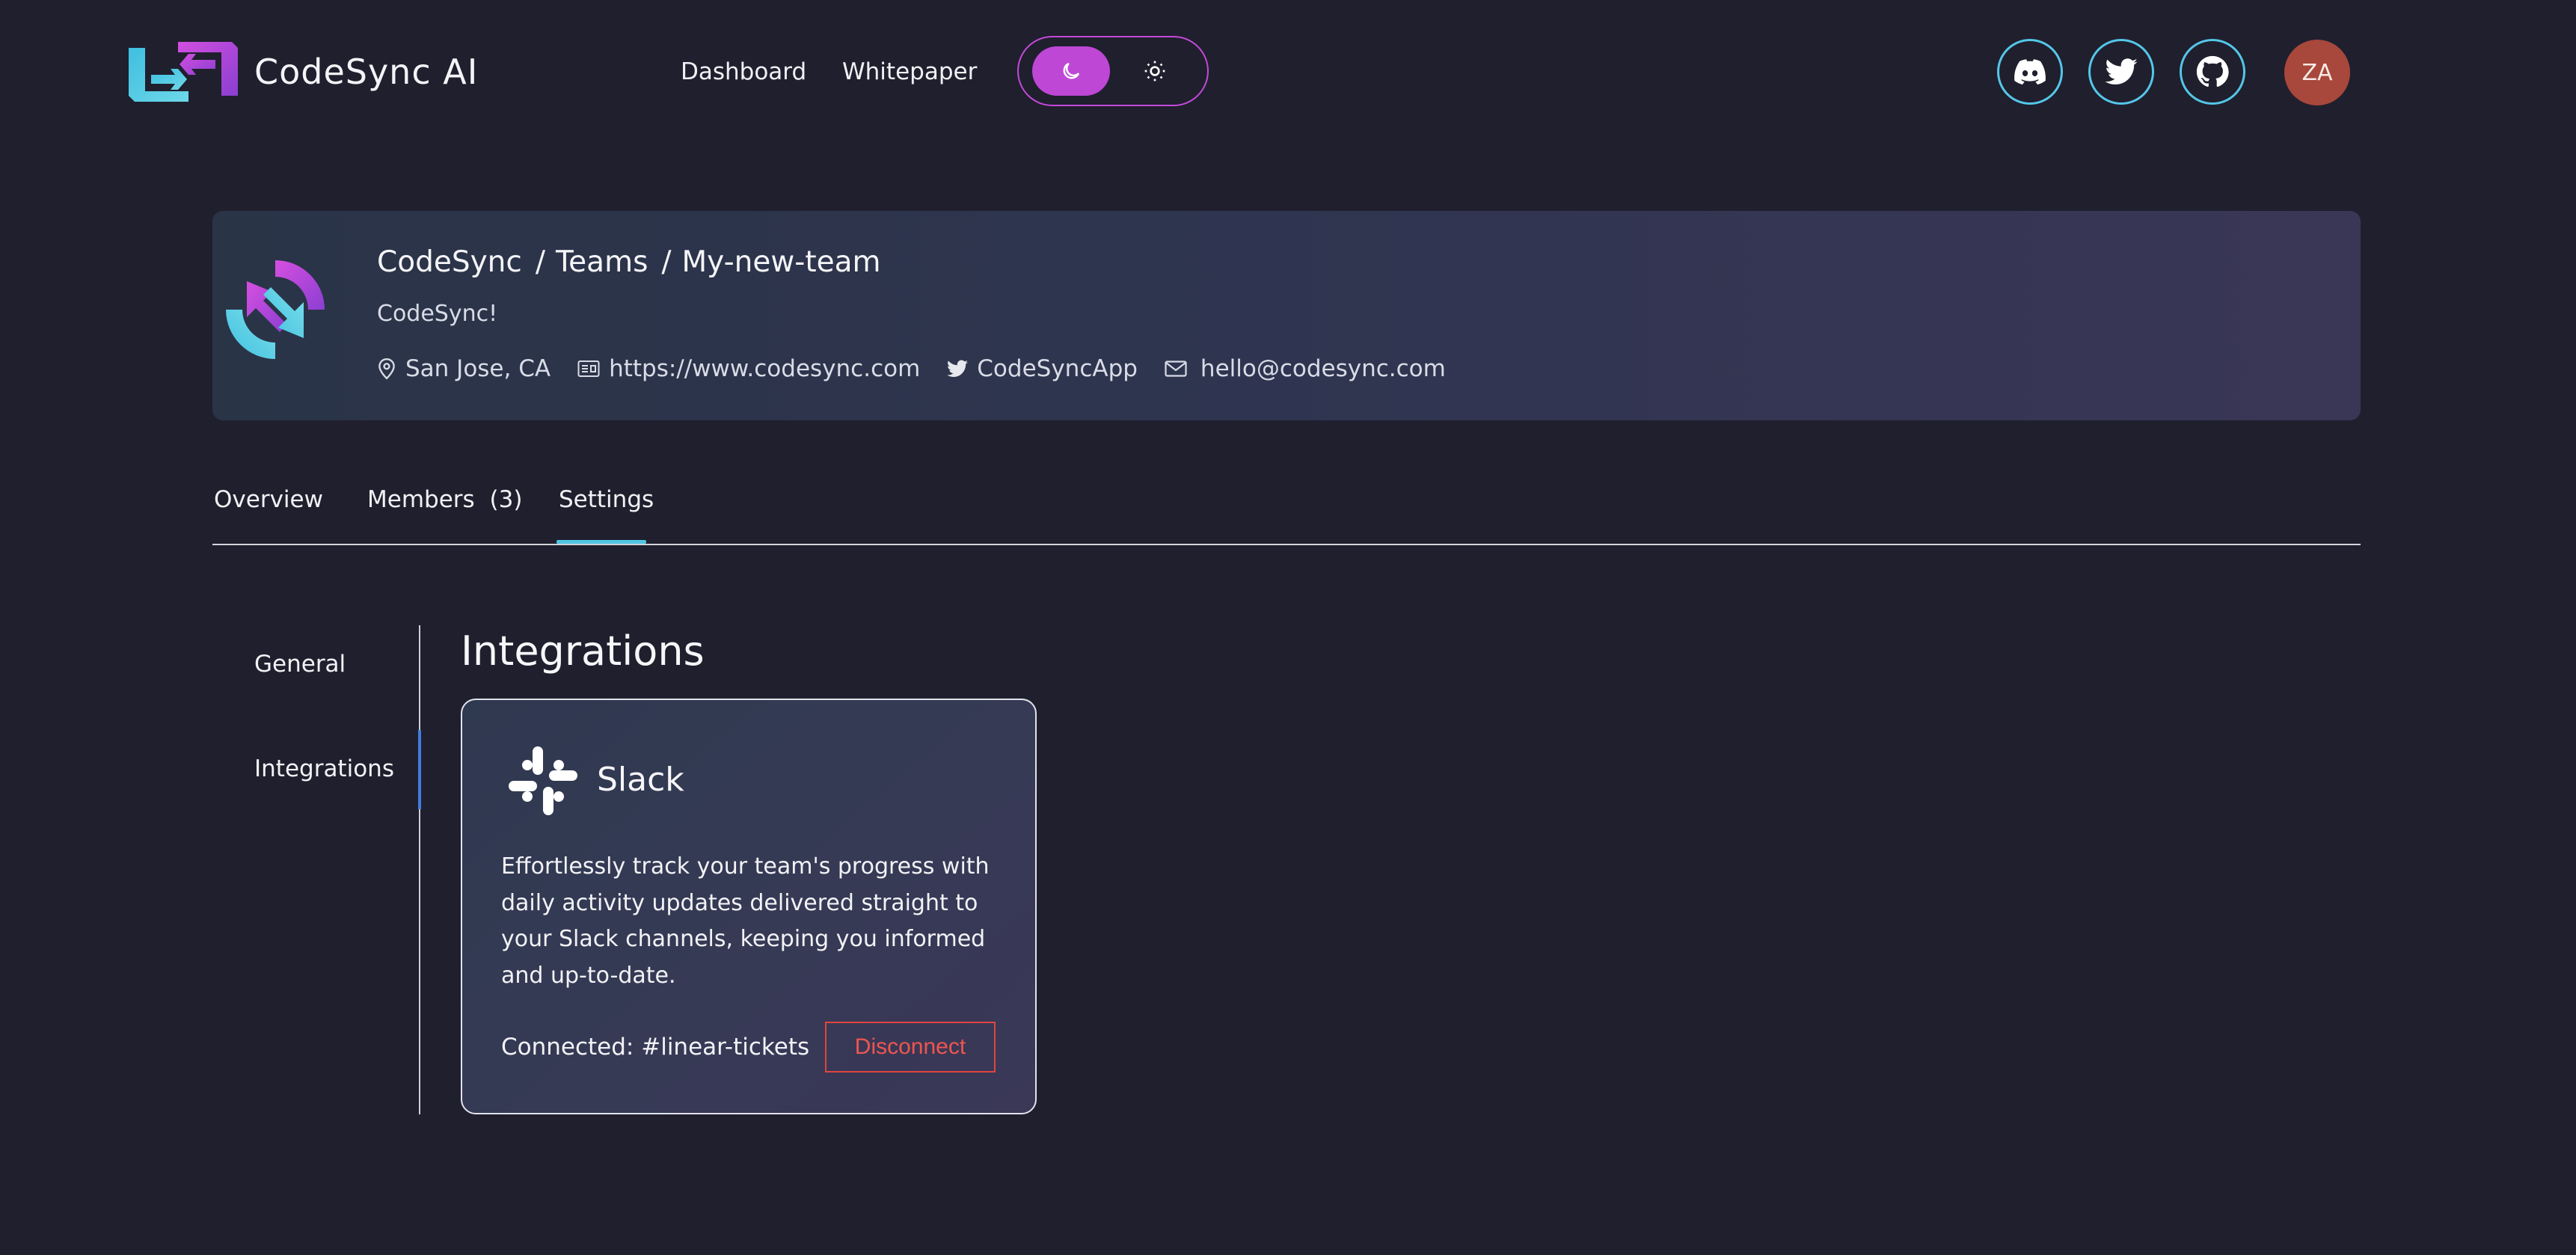  I want to click on light-mode-button, so click(1155, 71).